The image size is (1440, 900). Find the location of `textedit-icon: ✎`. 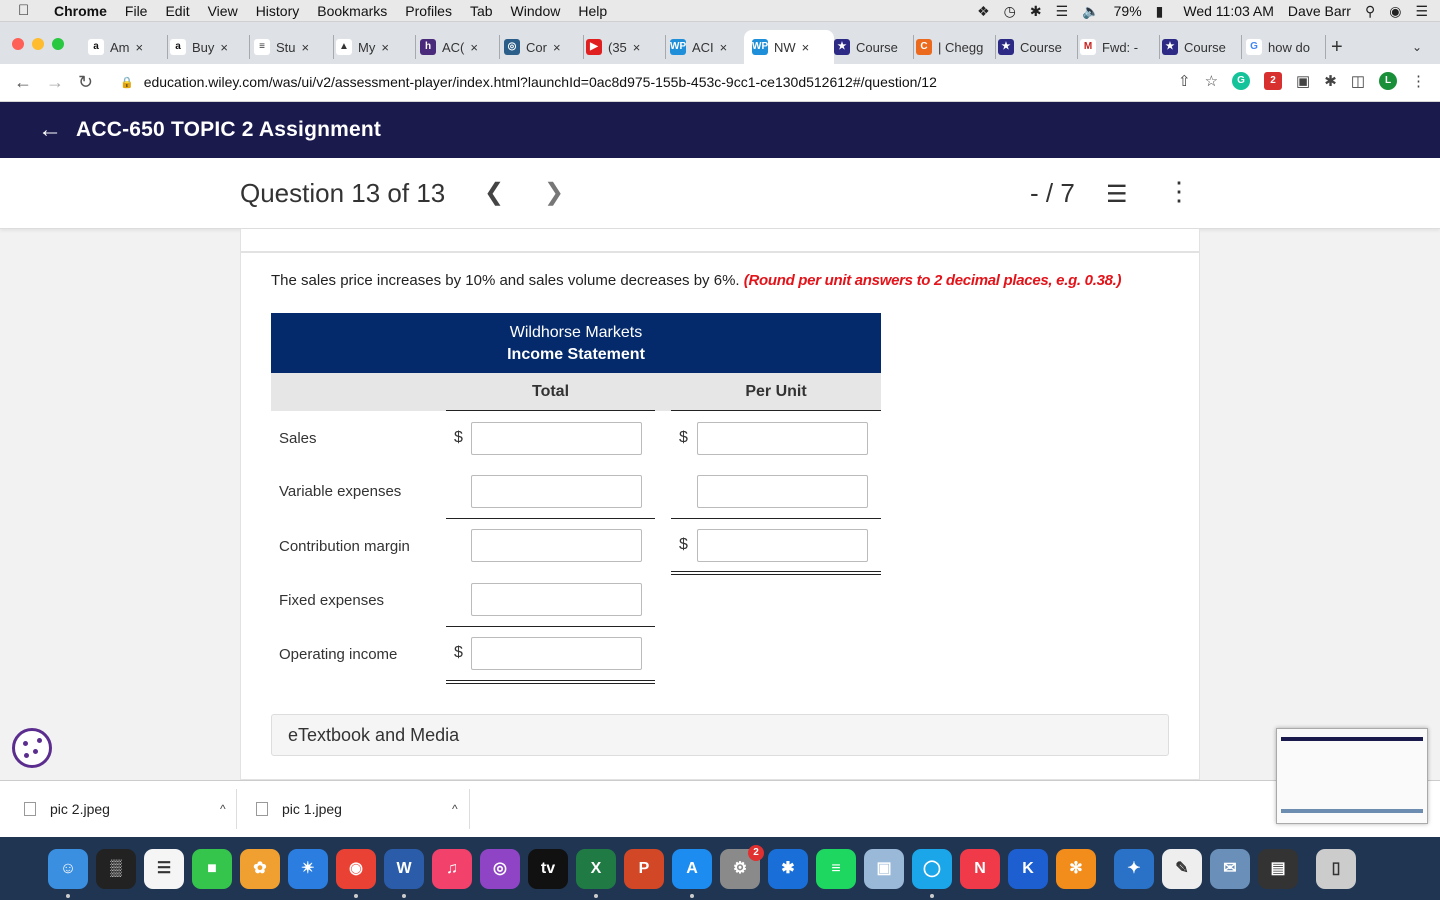

textedit-icon: ✎ is located at coordinates (1182, 869).